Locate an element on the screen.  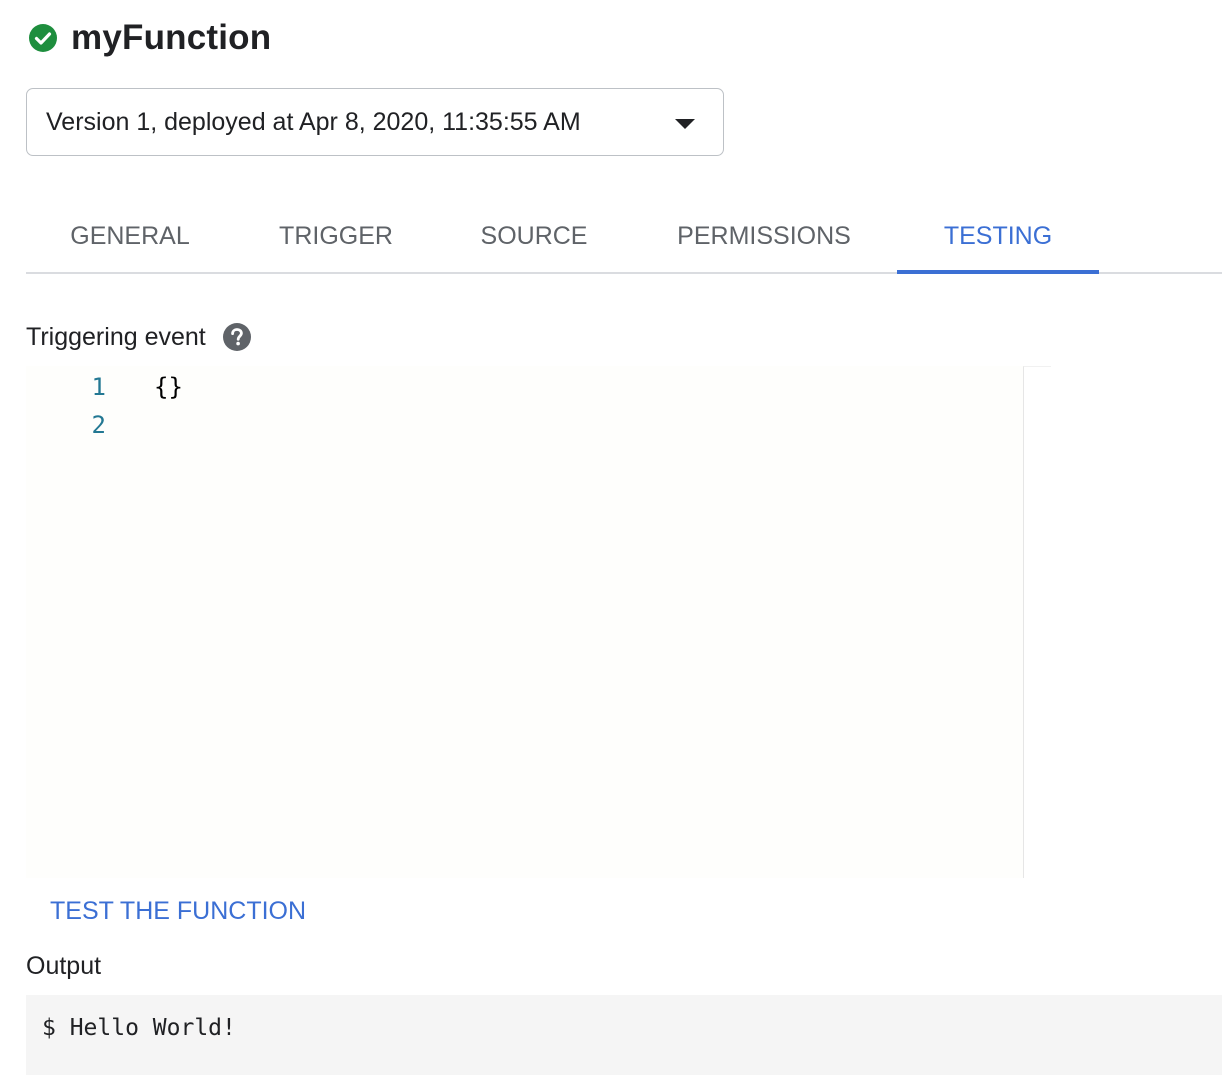
help-circle-icon is located at coordinates (237, 337).